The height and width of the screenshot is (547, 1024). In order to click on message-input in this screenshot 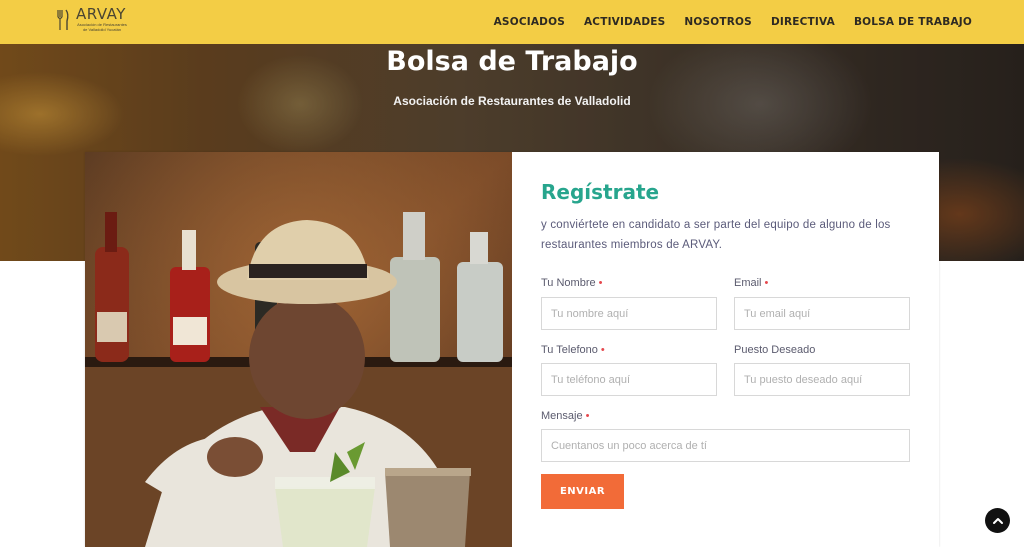, I will do `click(725, 445)`.